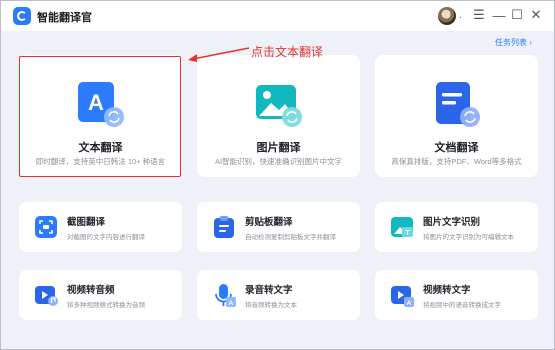  I want to click on app-logo-icon, so click(22, 16).